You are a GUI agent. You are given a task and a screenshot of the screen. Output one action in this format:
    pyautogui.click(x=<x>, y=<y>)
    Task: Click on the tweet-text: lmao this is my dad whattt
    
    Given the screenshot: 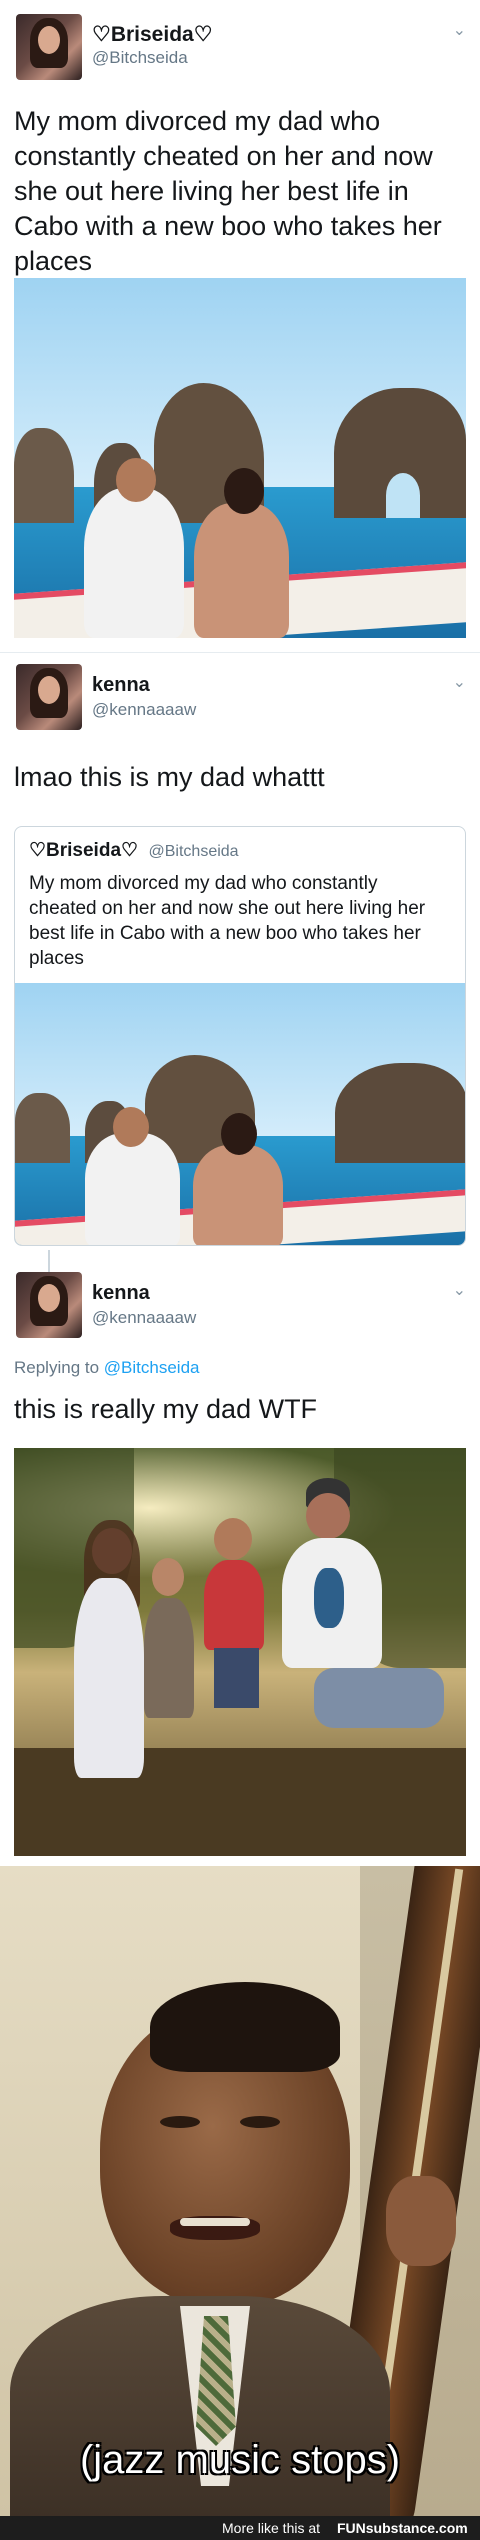 What is the action you would take?
    pyautogui.click(x=169, y=777)
    